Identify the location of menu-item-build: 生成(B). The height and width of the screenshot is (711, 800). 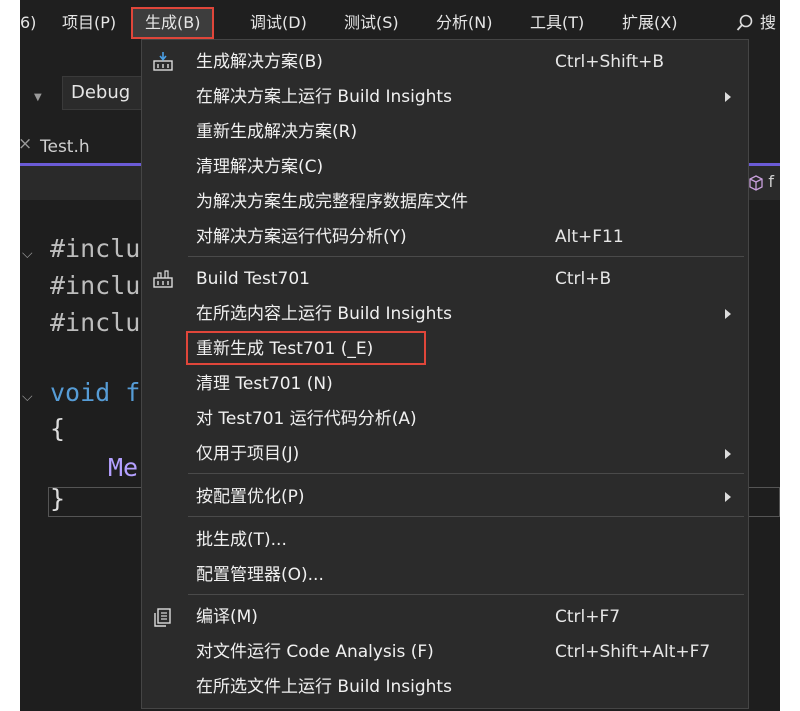
(172, 23).